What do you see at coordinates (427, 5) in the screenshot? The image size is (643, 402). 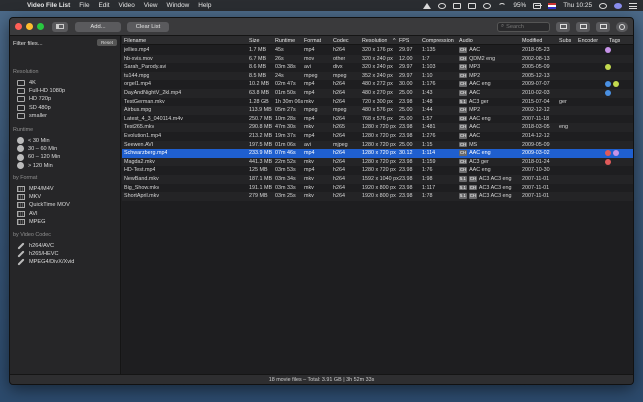 I see `dropbox-icon` at bounding box center [427, 5].